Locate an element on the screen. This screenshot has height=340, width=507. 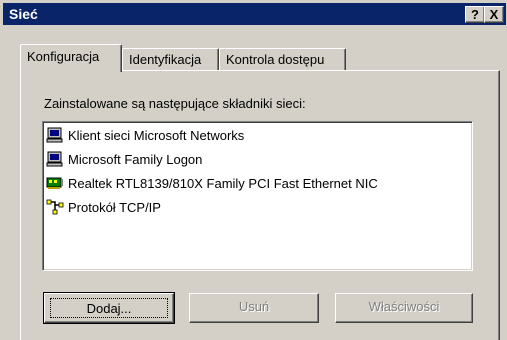
window-title: Sieć is located at coordinates (23, 14).